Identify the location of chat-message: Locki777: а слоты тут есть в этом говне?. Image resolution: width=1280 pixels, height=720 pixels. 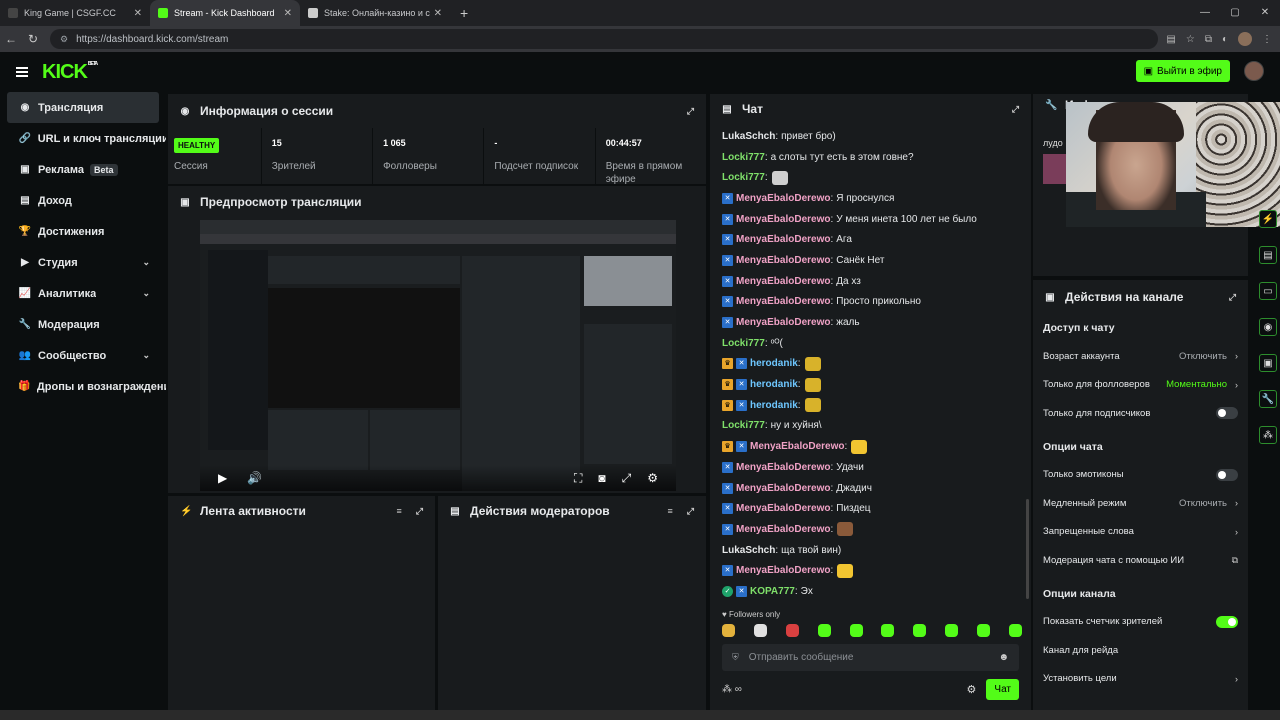
(872, 157).